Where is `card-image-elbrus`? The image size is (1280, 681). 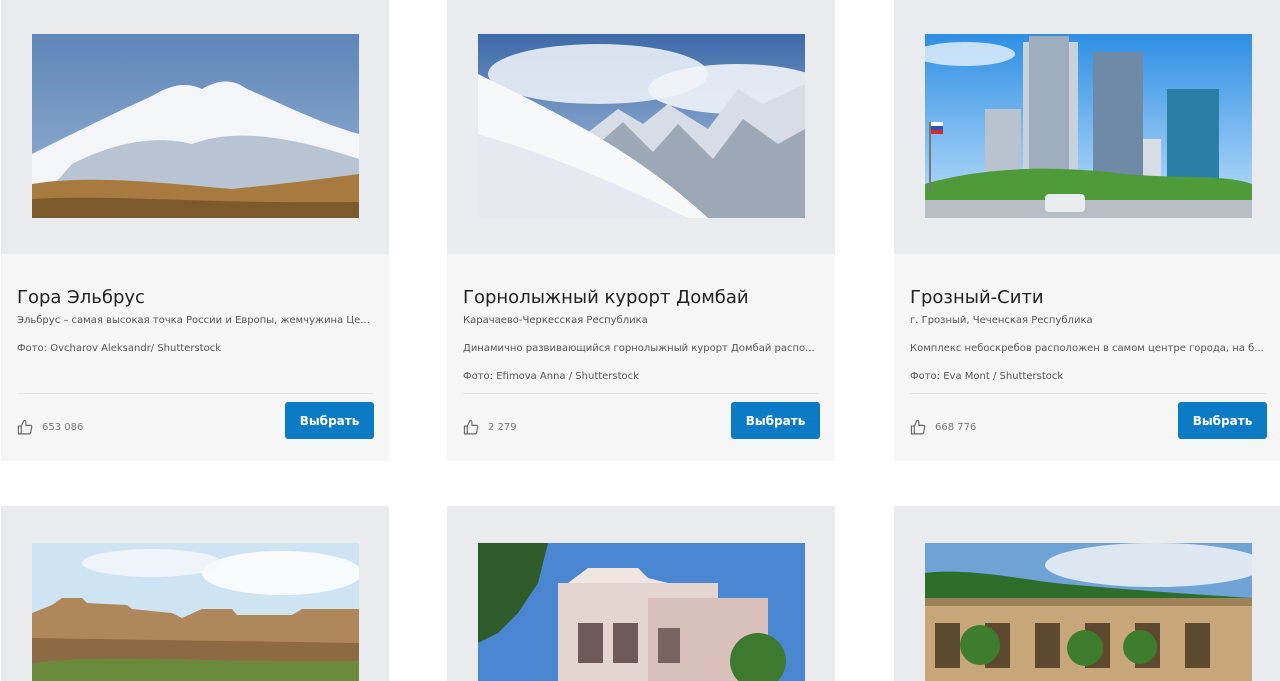
card-image-elbrus is located at coordinates (195, 126).